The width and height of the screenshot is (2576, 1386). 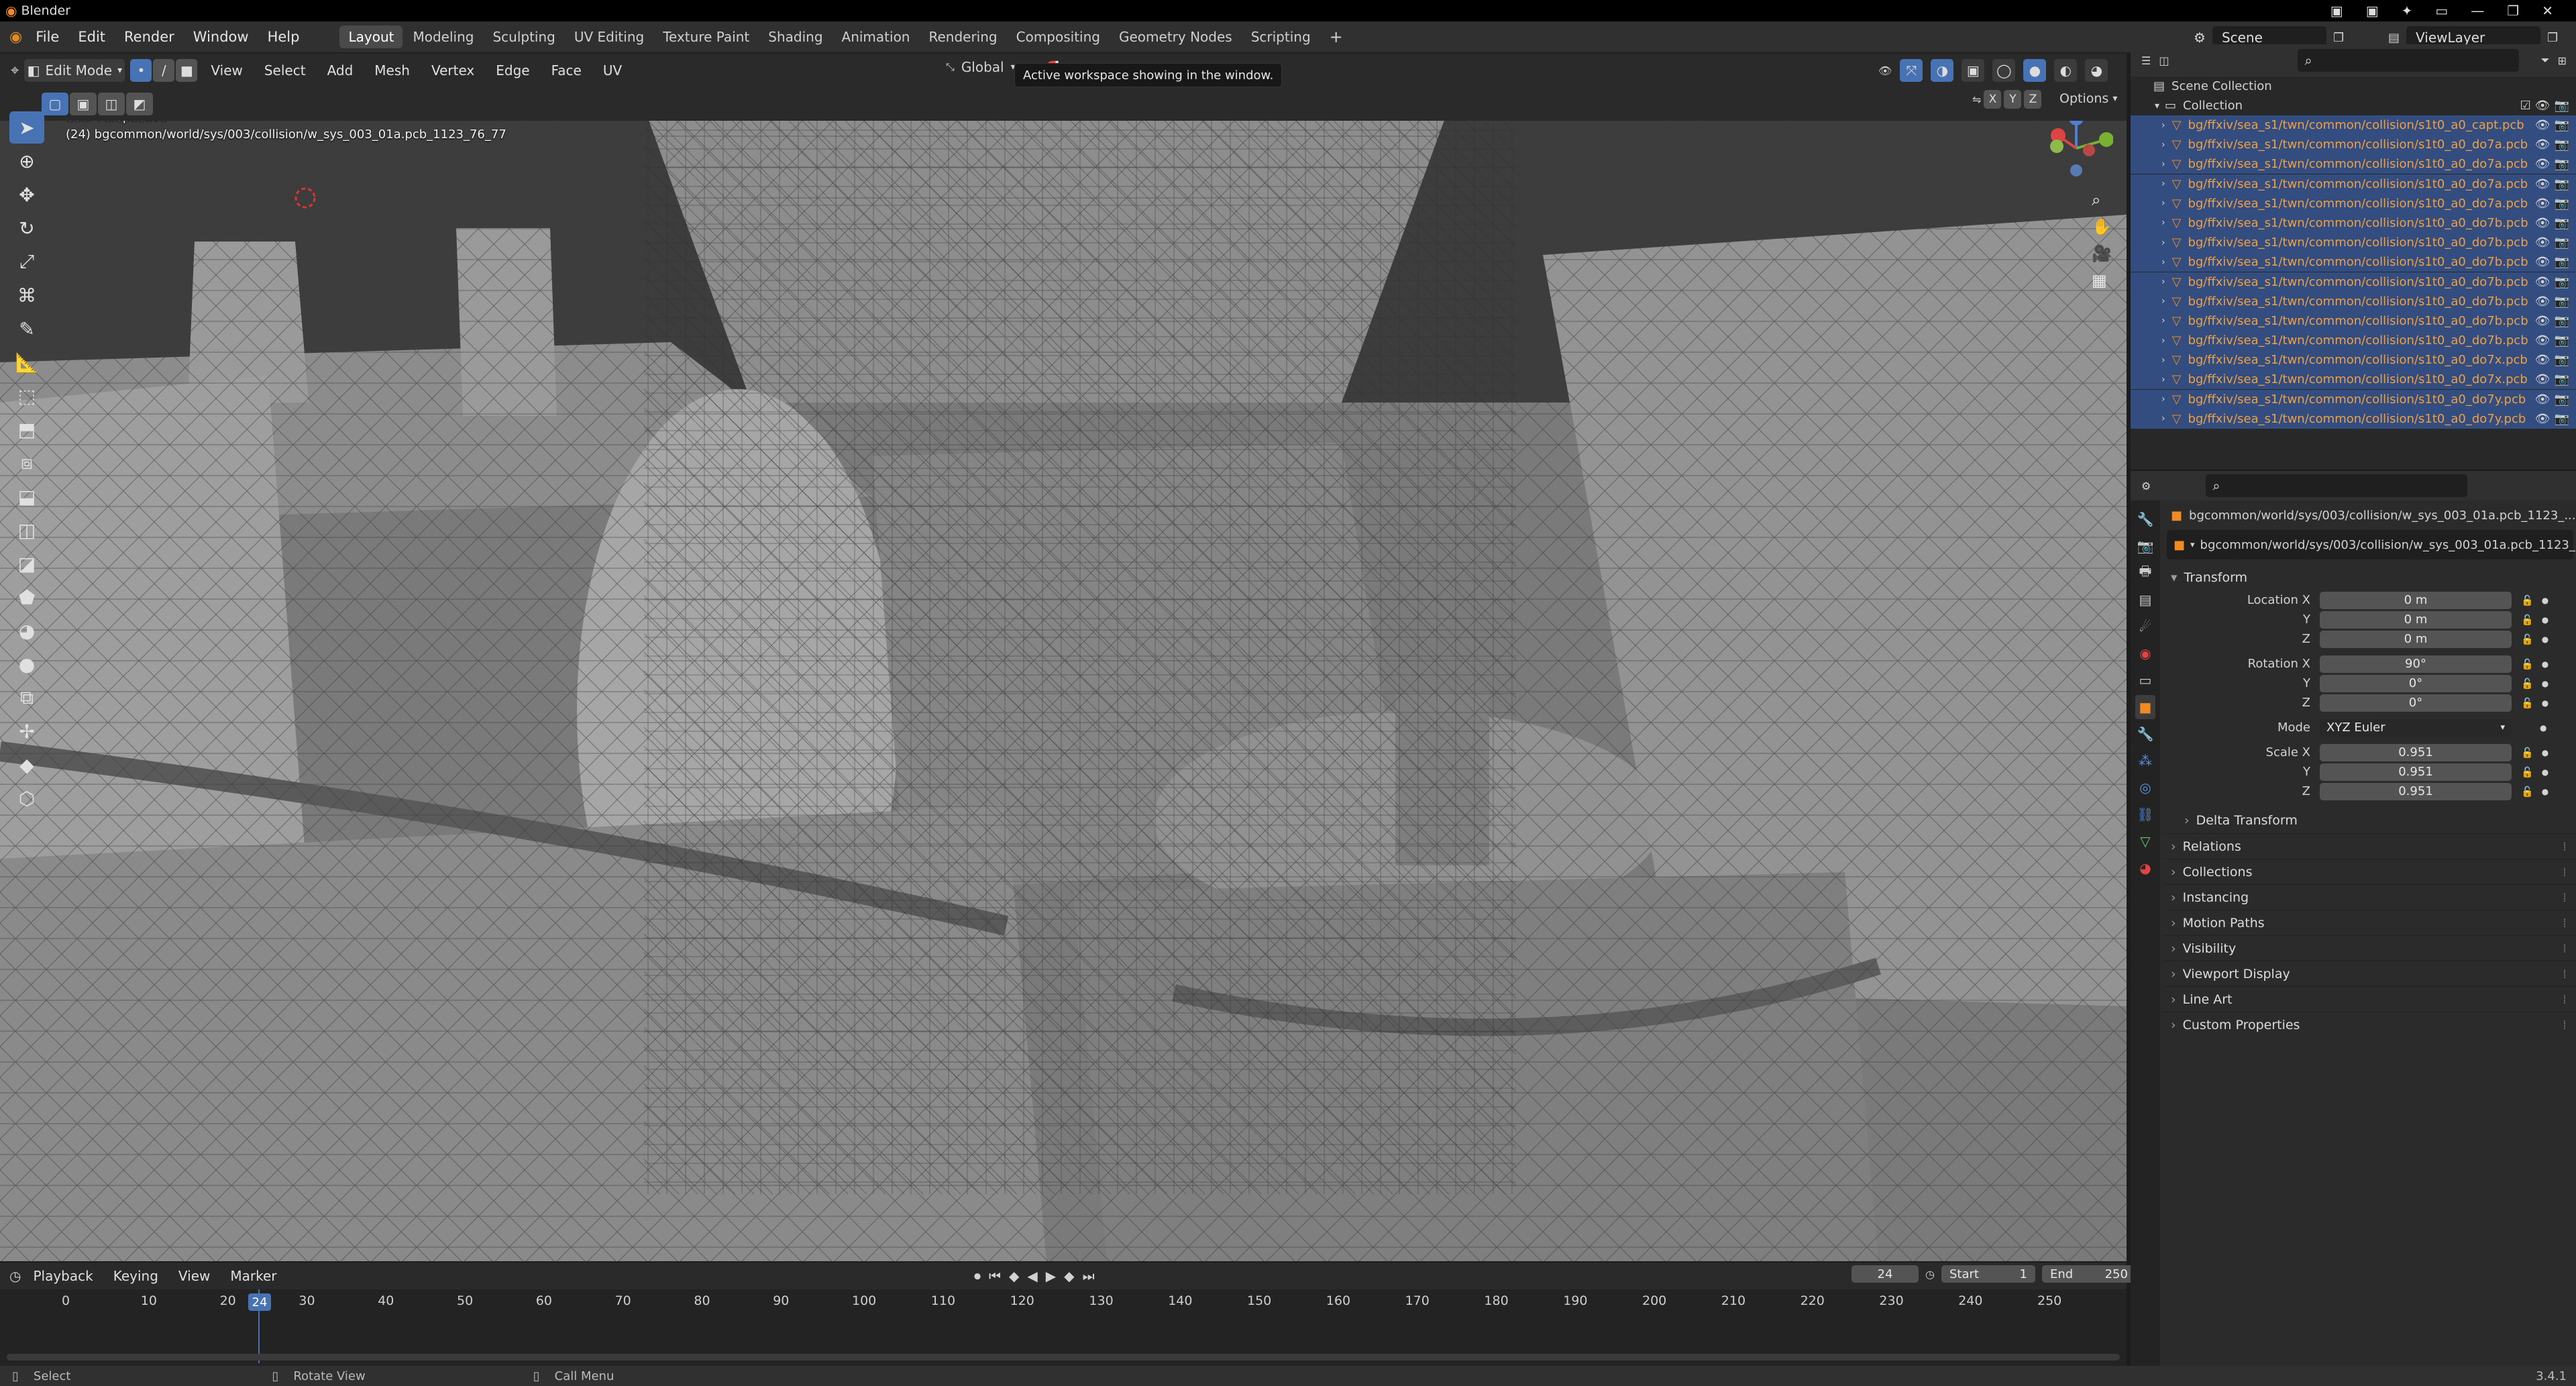 What do you see at coordinates (2004, 70) in the screenshot?
I see `wireframe-shading-icon: ◯` at bounding box center [2004, 70].